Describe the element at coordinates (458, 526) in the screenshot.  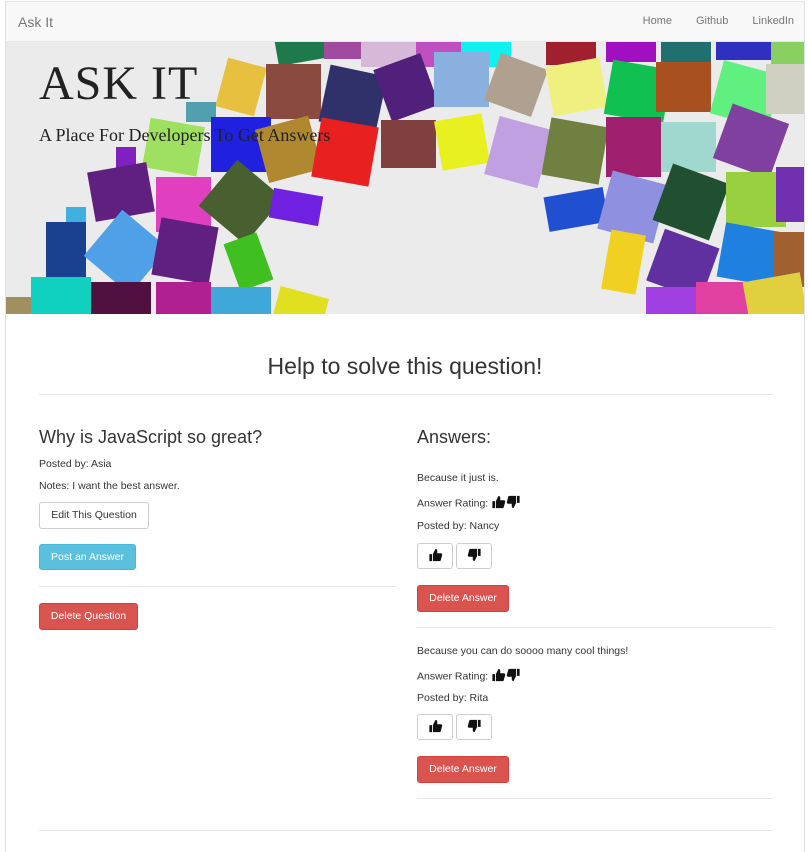
I see `answer-posted-by: Posted by: Nancy` at that location.